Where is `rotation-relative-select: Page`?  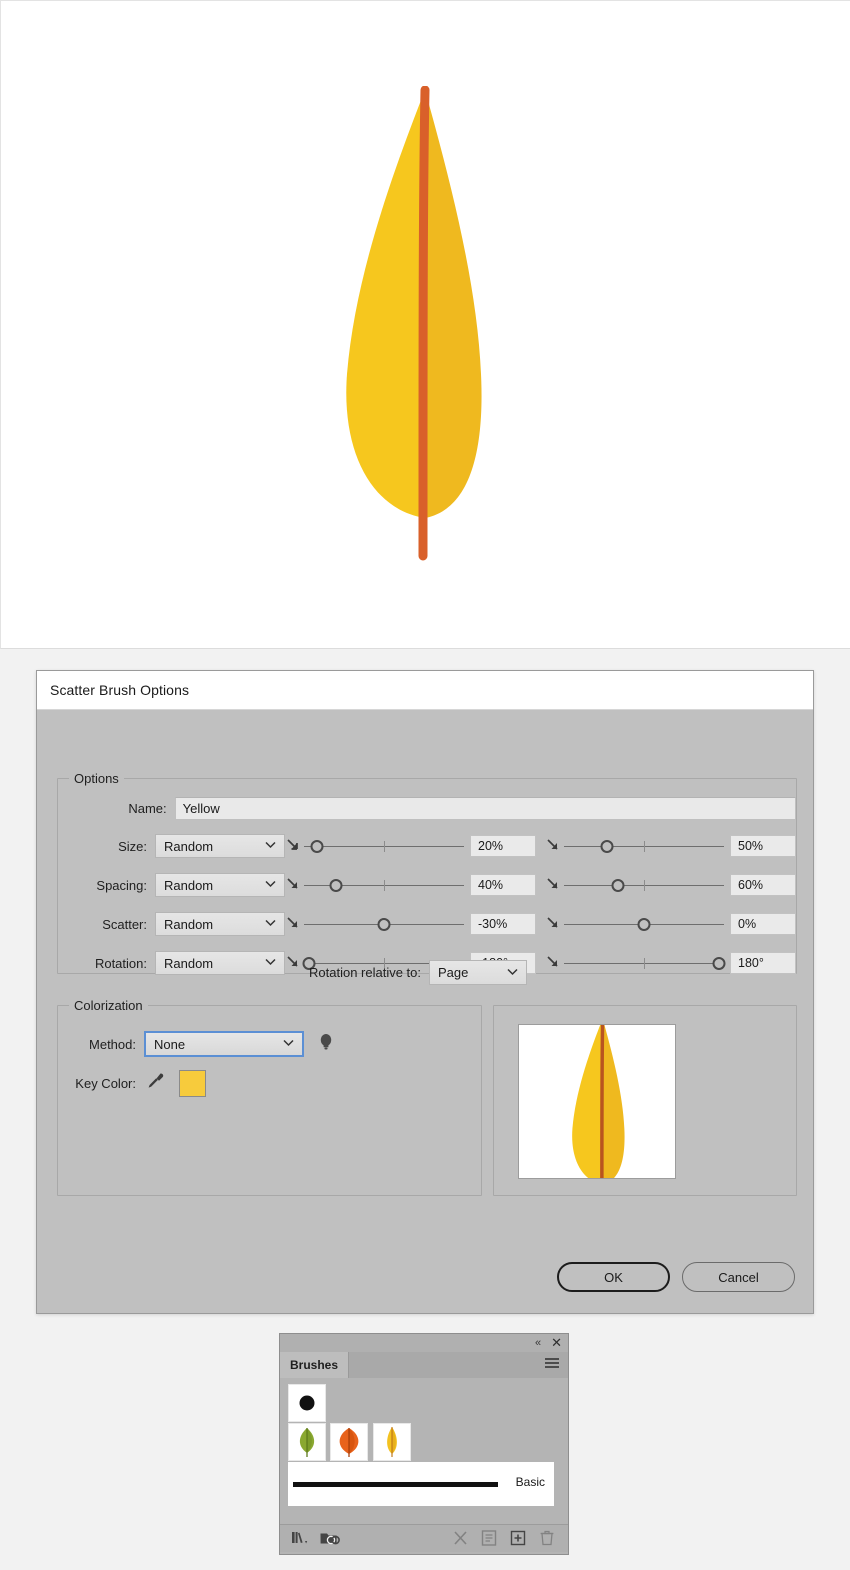 rotation-relative-select: Page is located at coordinates (478, 972).